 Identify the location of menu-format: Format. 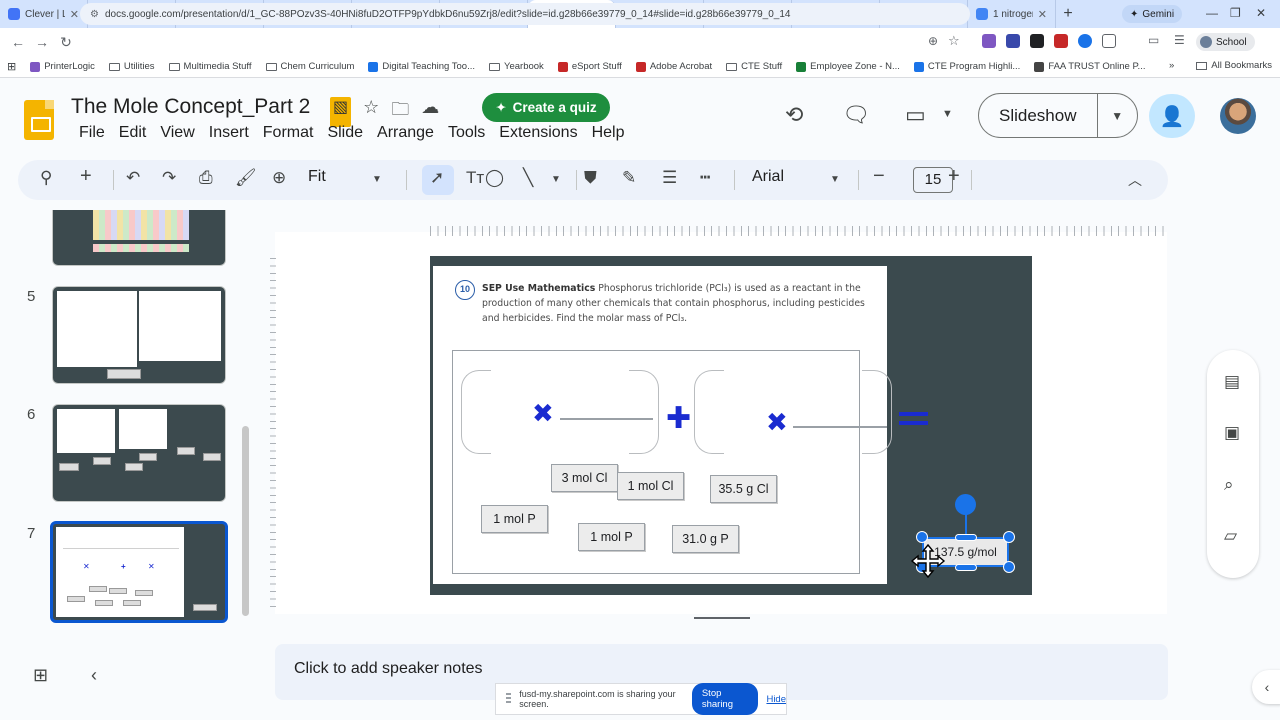
(288, 133).